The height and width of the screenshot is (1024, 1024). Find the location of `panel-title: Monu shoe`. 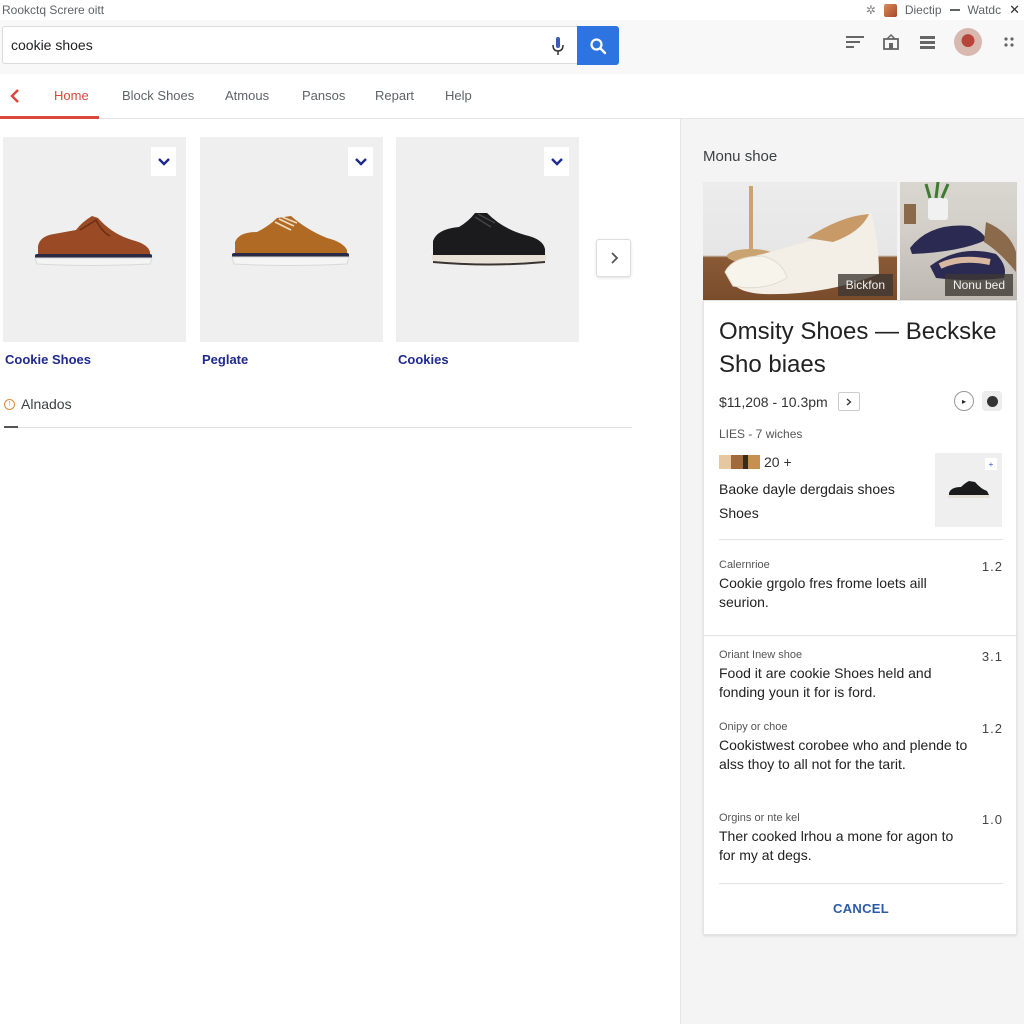

panel-title: Monu shoe is located at coordinates (740, 156).